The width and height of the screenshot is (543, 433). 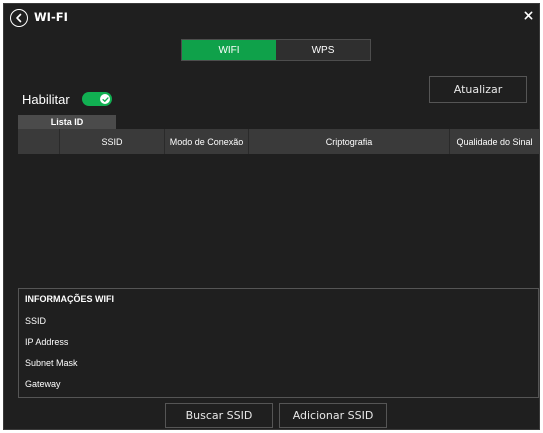 I want to click on close-icon, so click(x=528, y=15).